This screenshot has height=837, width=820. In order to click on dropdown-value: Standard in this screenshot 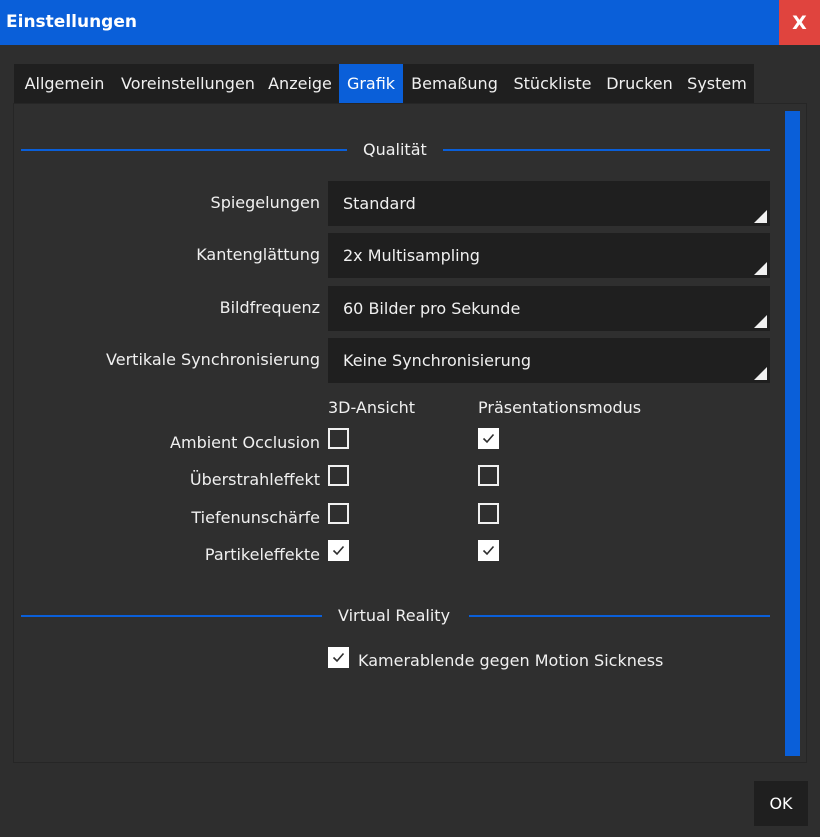, I will do `click(379, 203)`.